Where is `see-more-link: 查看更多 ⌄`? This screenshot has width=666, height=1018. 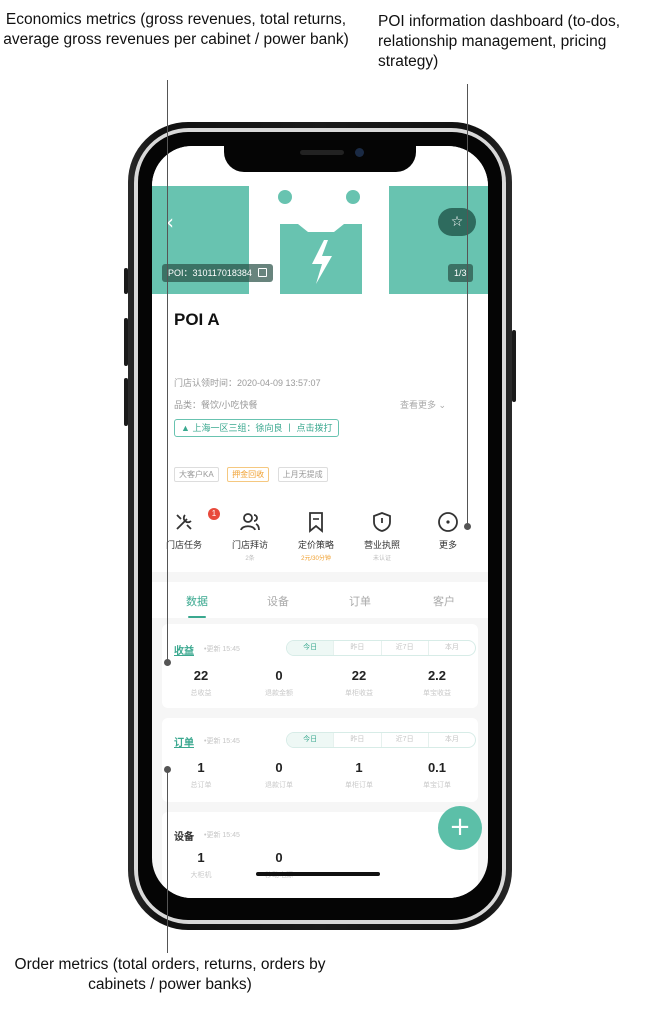 see-more-link: 查看更多 ⌄ is located at coordinates (423, 404).